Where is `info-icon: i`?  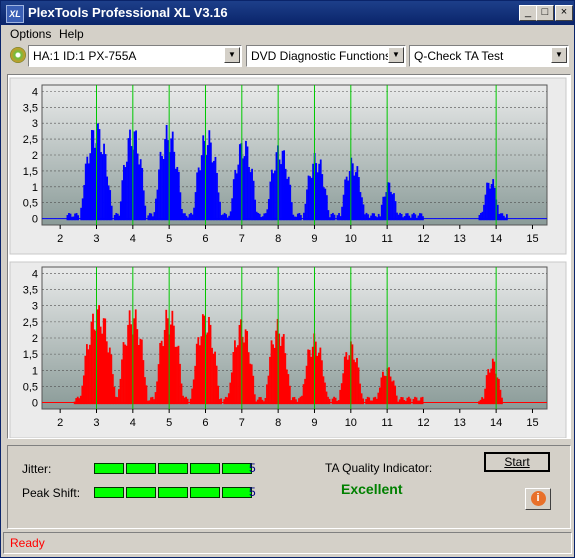
info-icon: i is located at coordinates (538, 498).